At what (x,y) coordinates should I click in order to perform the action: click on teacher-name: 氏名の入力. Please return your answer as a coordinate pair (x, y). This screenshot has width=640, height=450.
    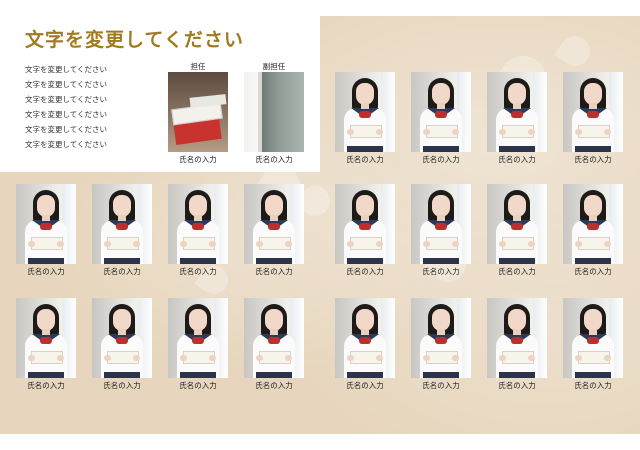
    Looking at the image, I should click on (198, 159).